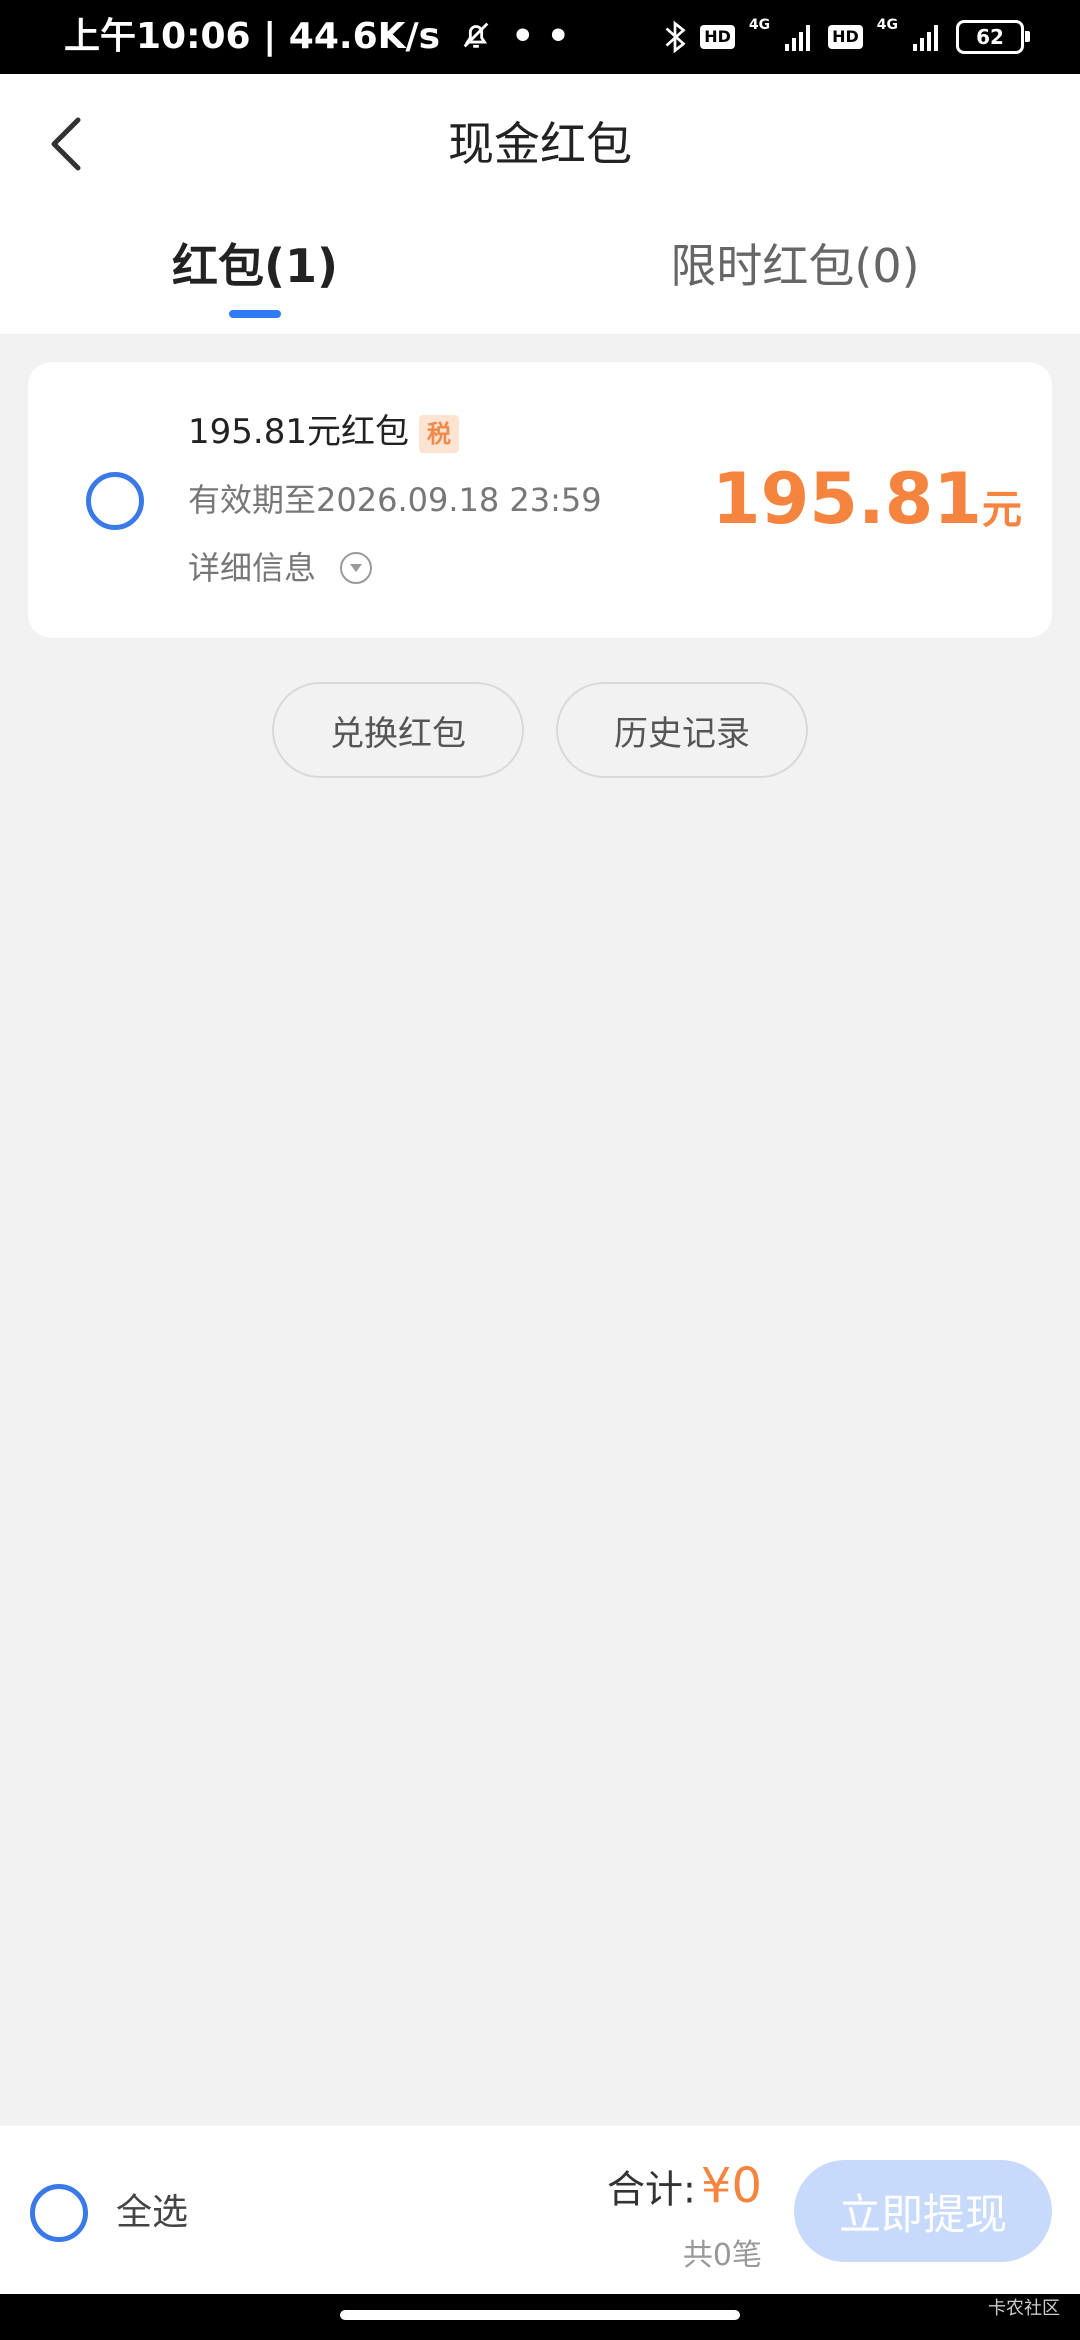 The width and height of the screenshot is (1080, 2340). What do you see at coordinates (540, 144) in the screenshot?
I see `page-title: 现金红包` at bounding box center [540, 144].